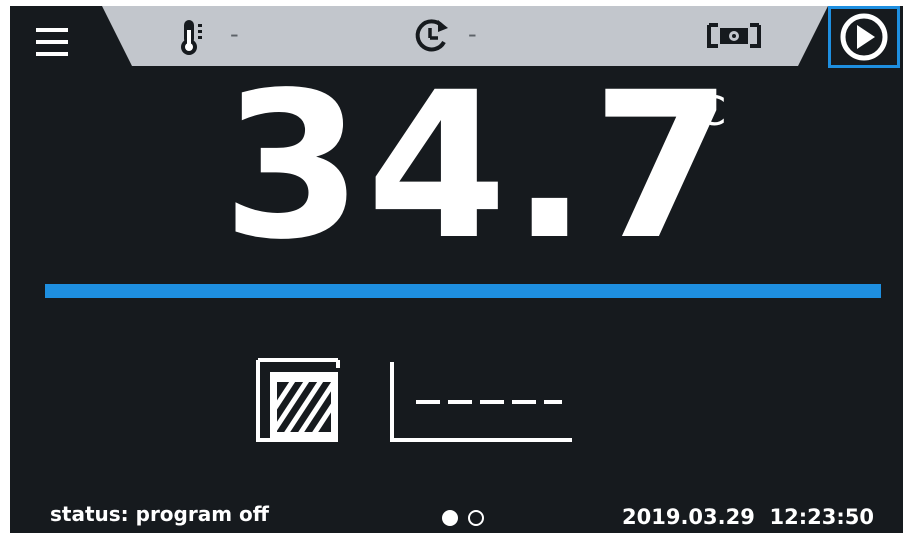  I want to click on temperature-unit: °C, so click(702, 112).